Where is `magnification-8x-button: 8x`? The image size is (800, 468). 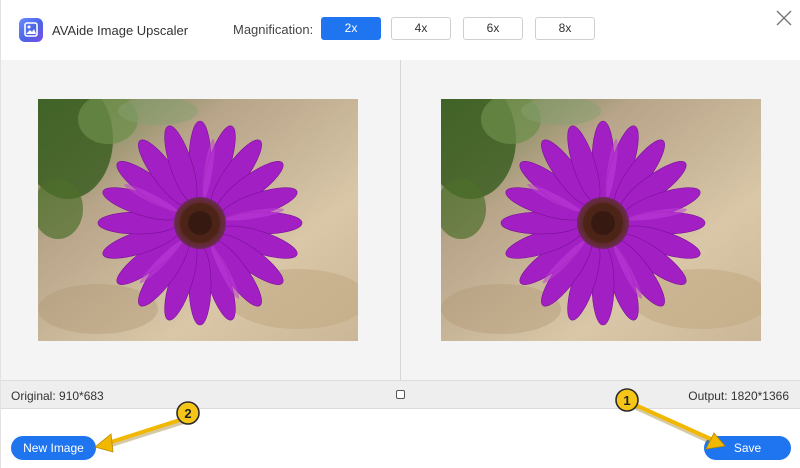
magnification-8x-button: 8x is located at coordinates (565, 28).